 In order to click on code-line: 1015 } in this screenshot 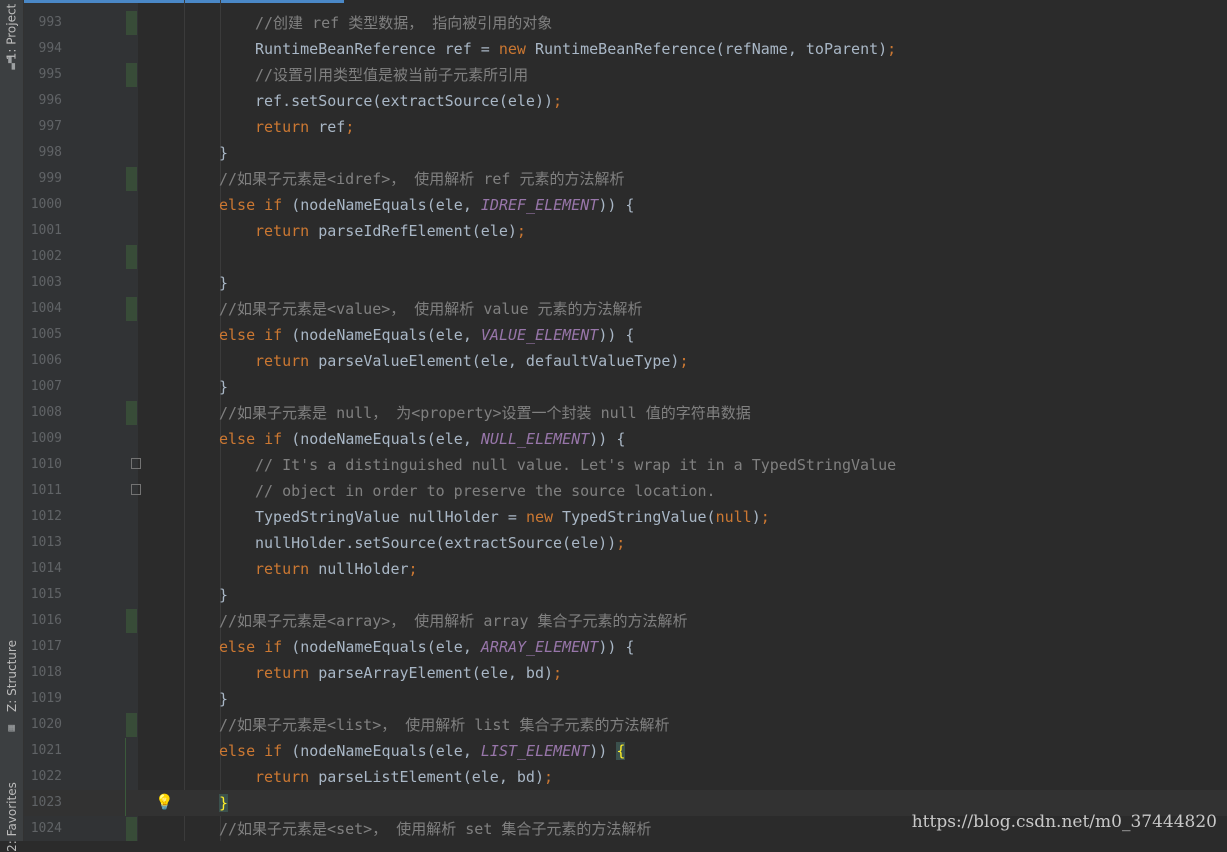, I will do `click(625, 595)`.